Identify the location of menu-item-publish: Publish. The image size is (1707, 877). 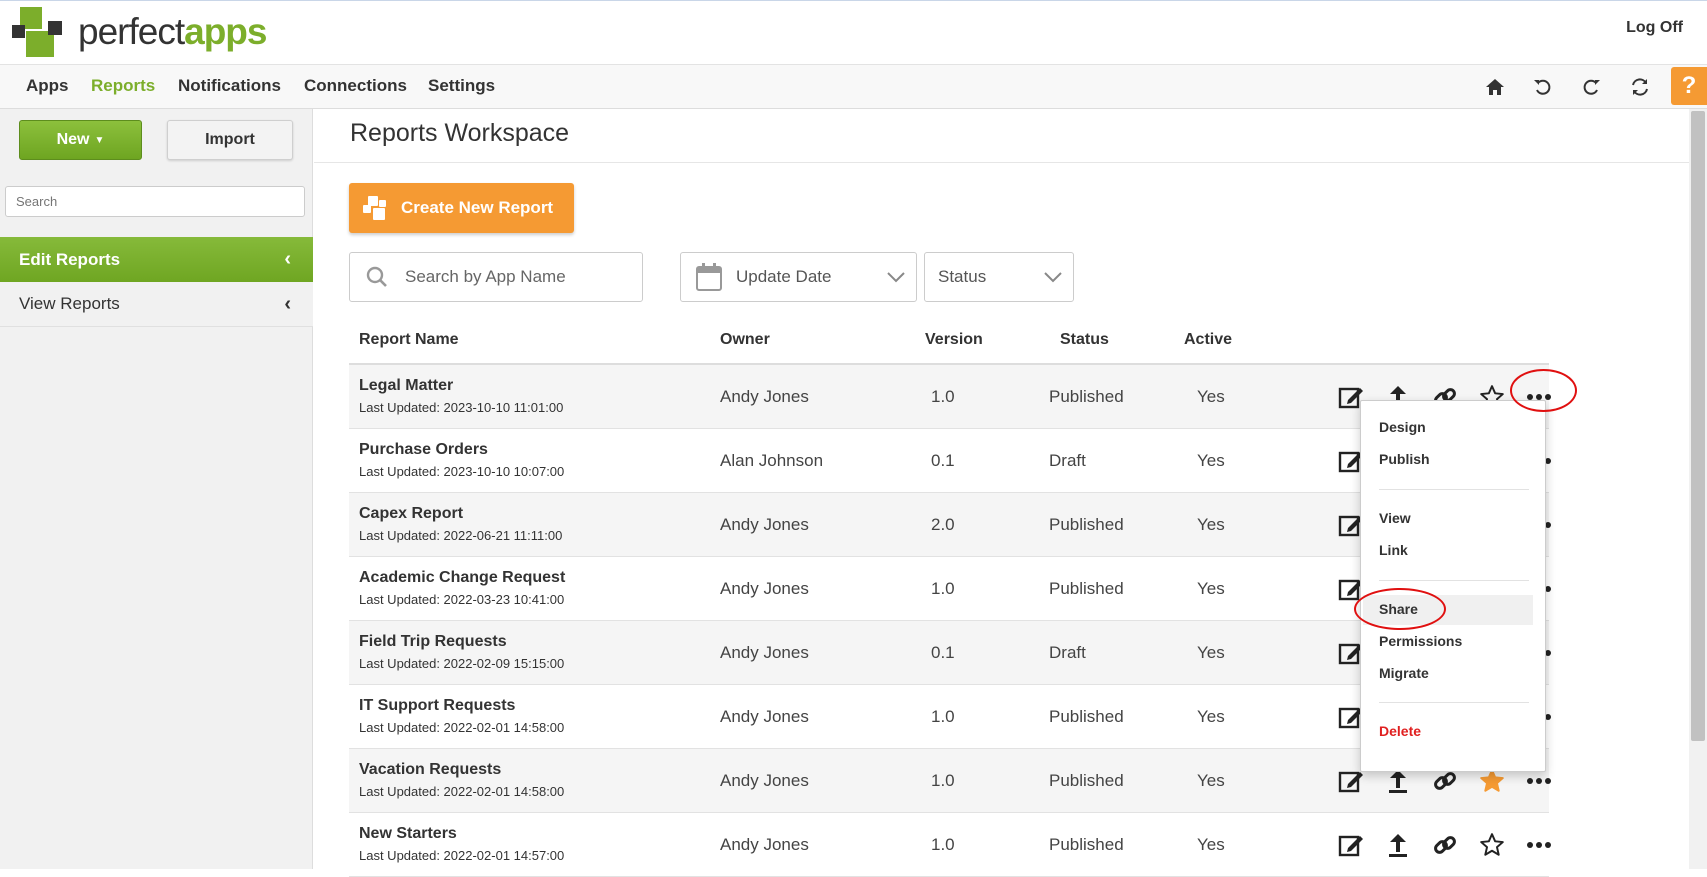
(1404, 459).